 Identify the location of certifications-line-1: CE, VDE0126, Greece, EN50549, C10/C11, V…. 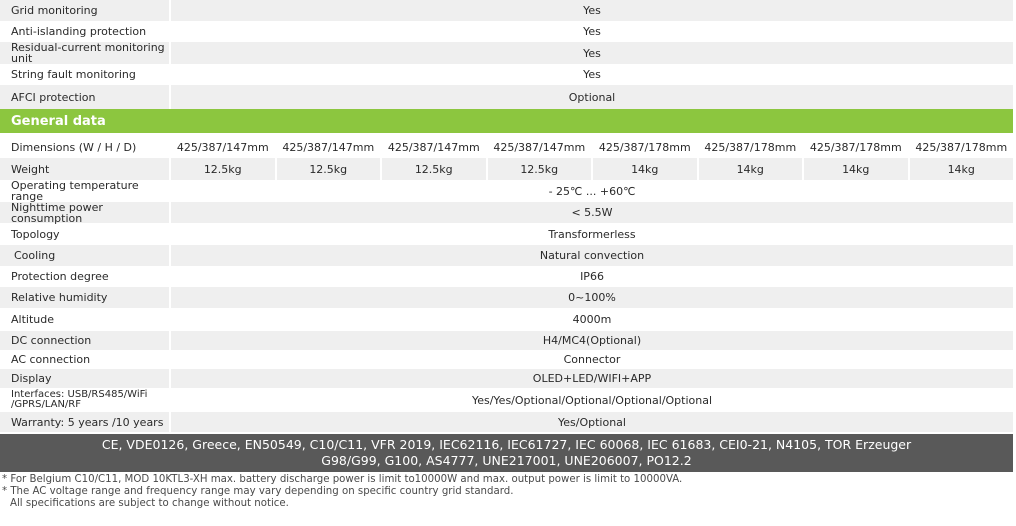
(506, 444).